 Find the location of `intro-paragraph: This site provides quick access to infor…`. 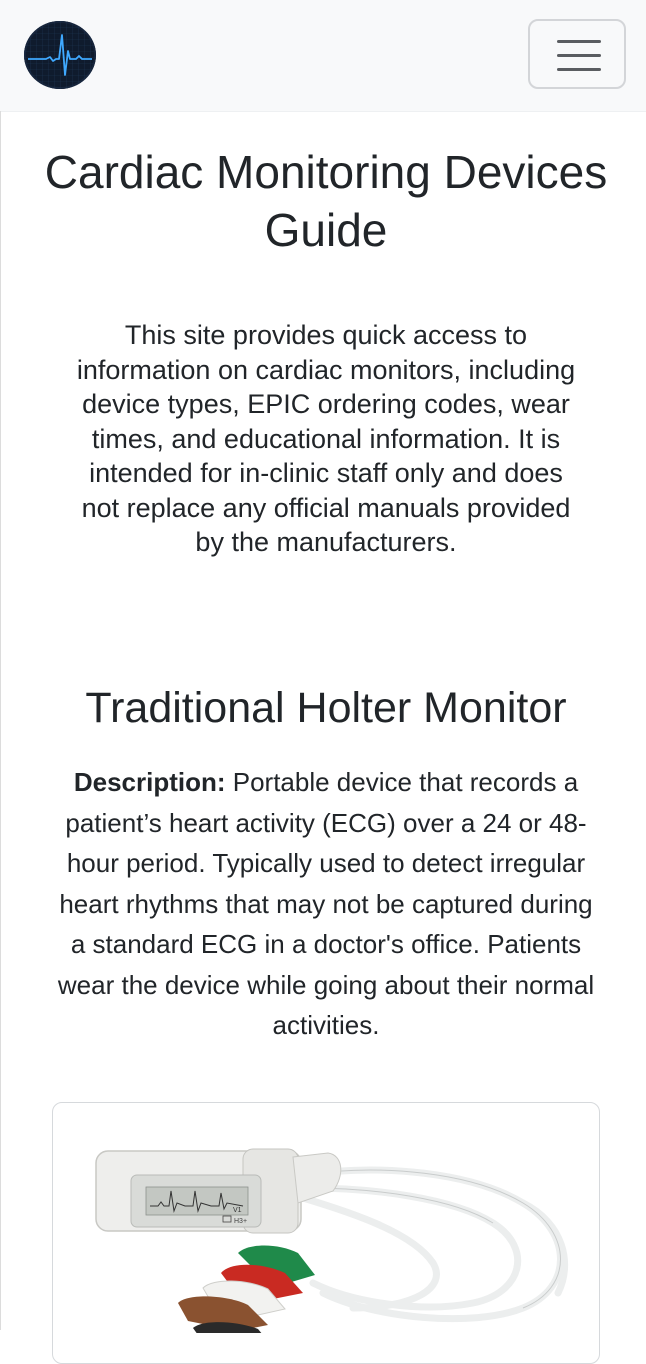

intro-paragraph: This site provides quick access to infor… is located at coordinates (326, 438).